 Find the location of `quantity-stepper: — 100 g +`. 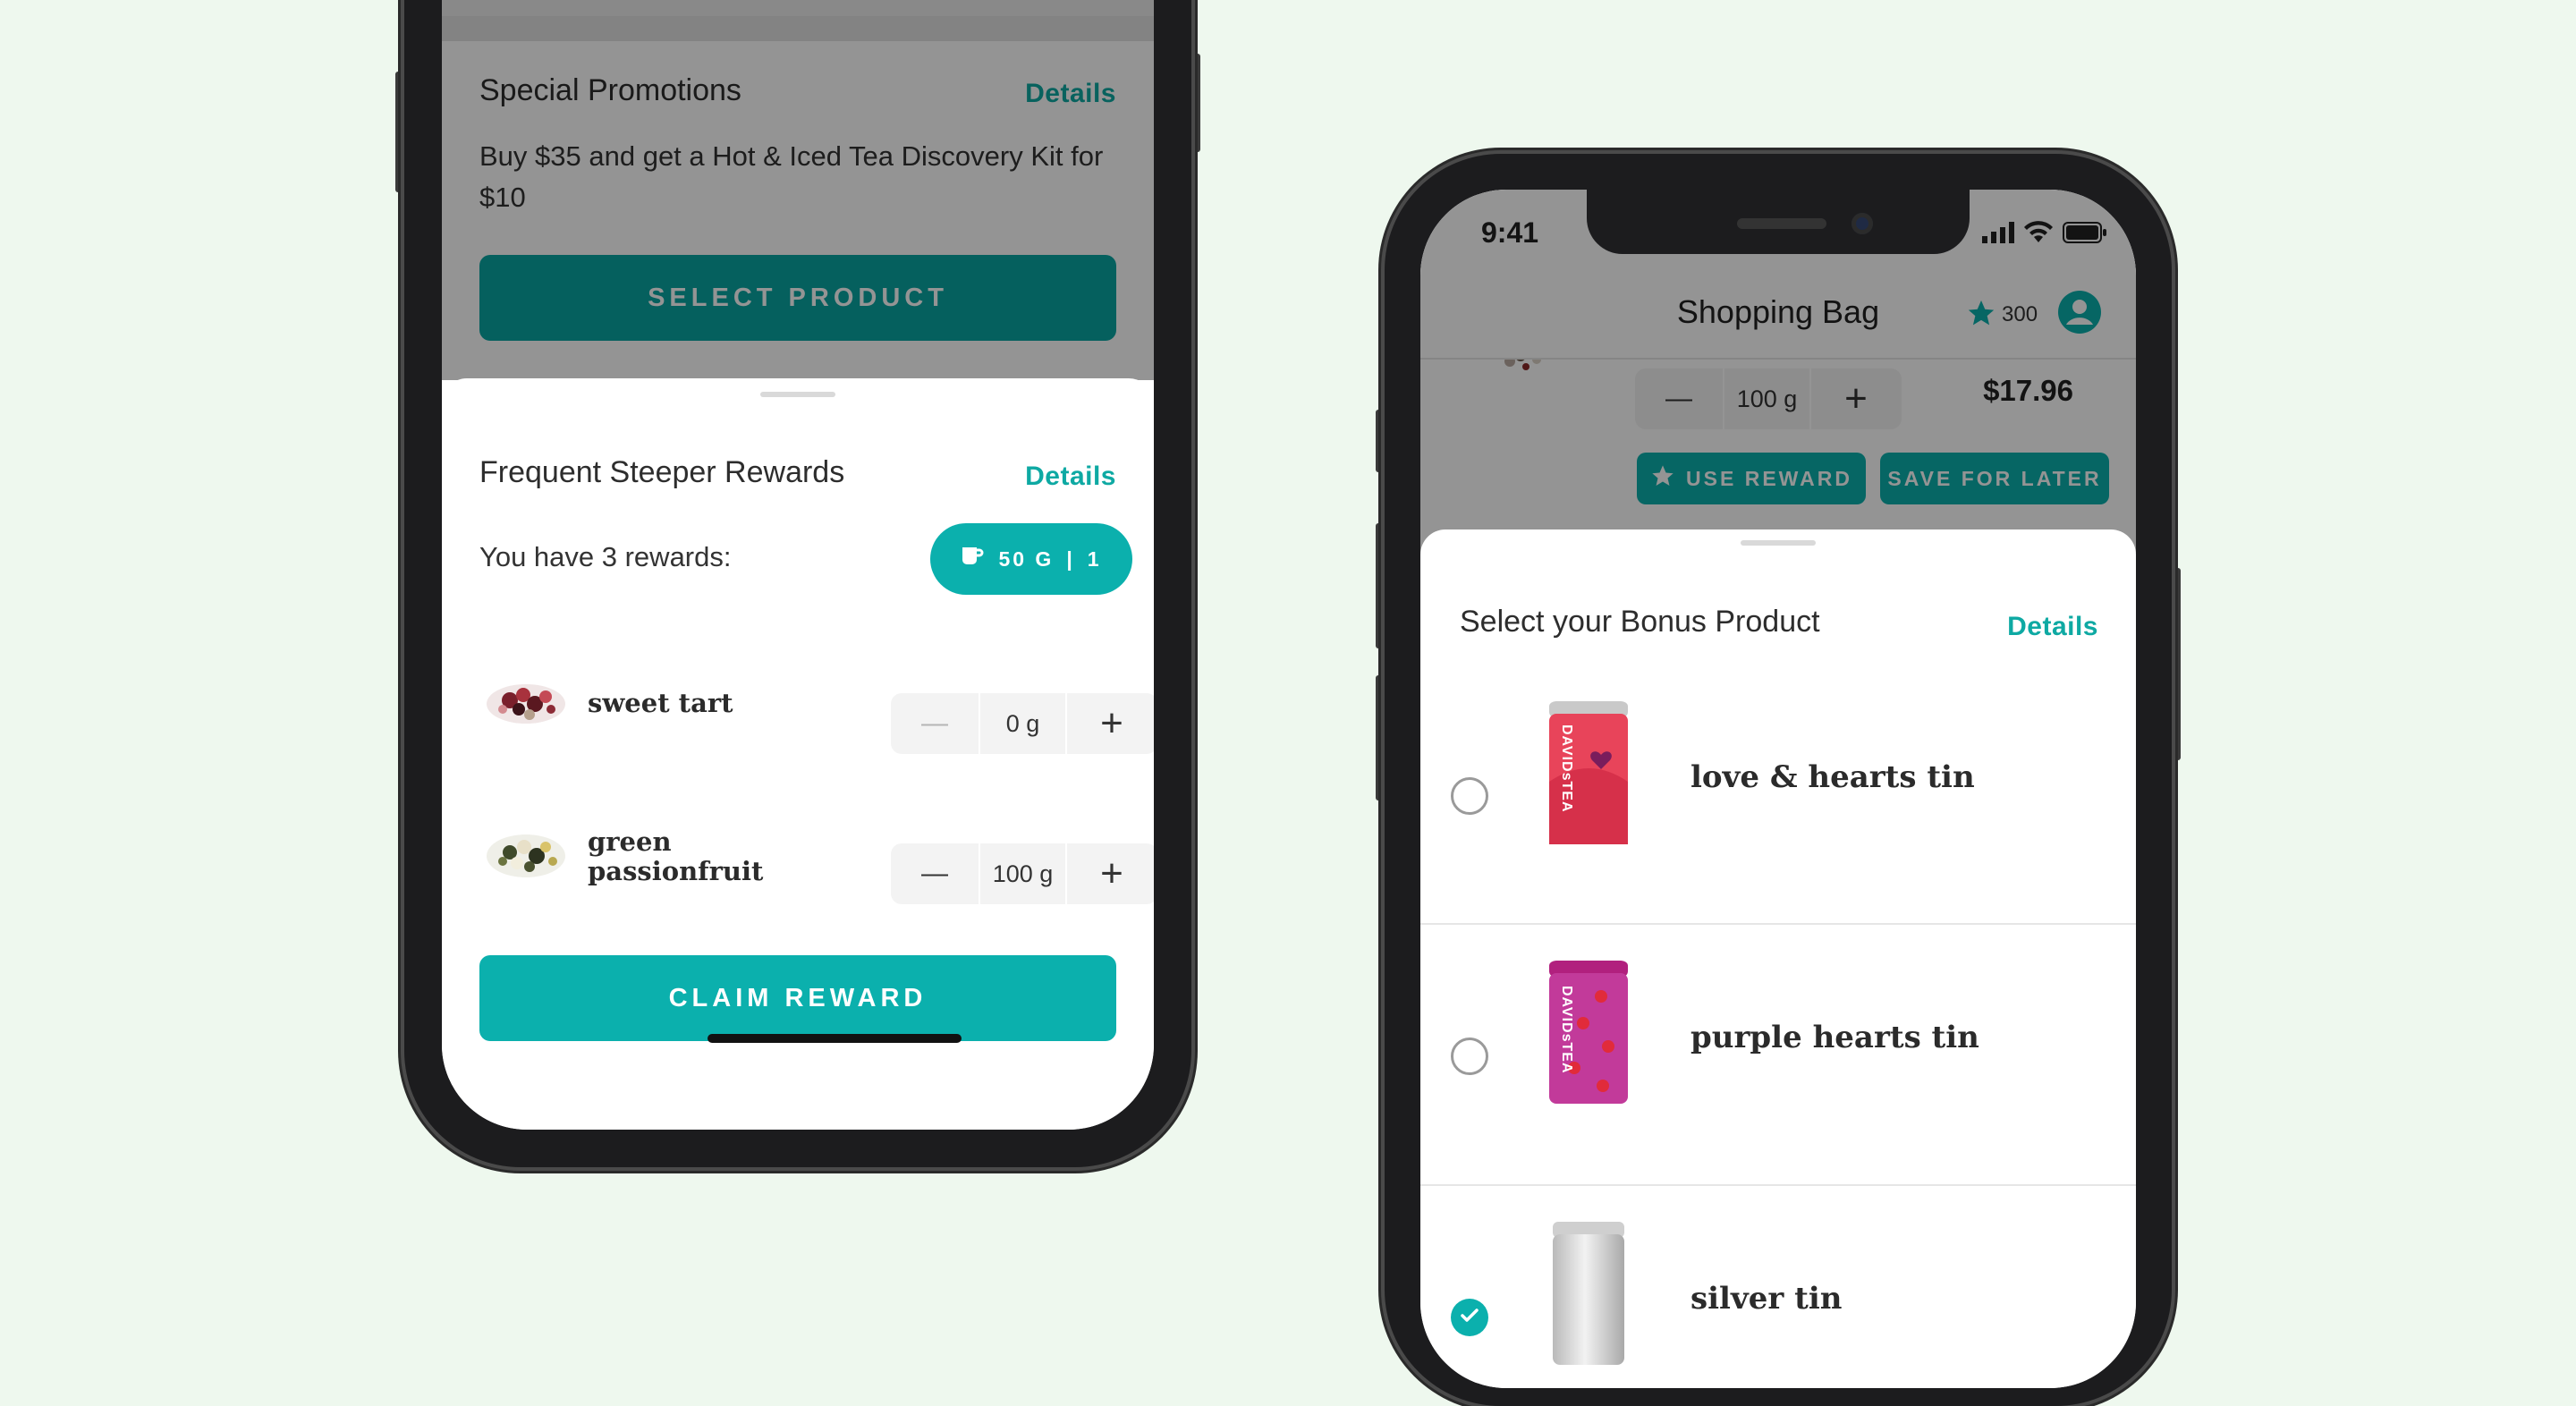

quantity-stepper: — 100 g + is located at coordinates (1022, 874).